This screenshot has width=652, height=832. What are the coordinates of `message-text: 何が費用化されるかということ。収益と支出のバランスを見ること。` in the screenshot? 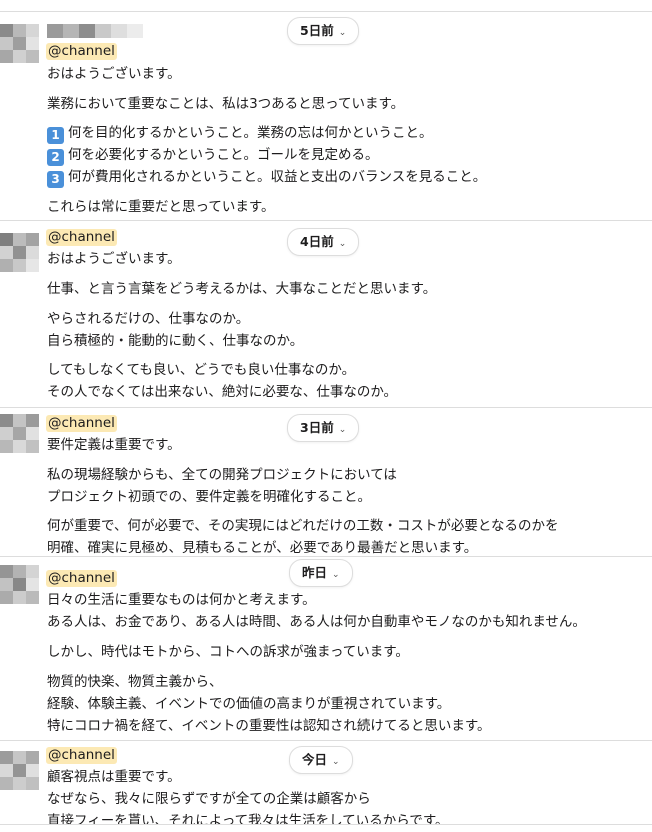 It's located at (277, 177).